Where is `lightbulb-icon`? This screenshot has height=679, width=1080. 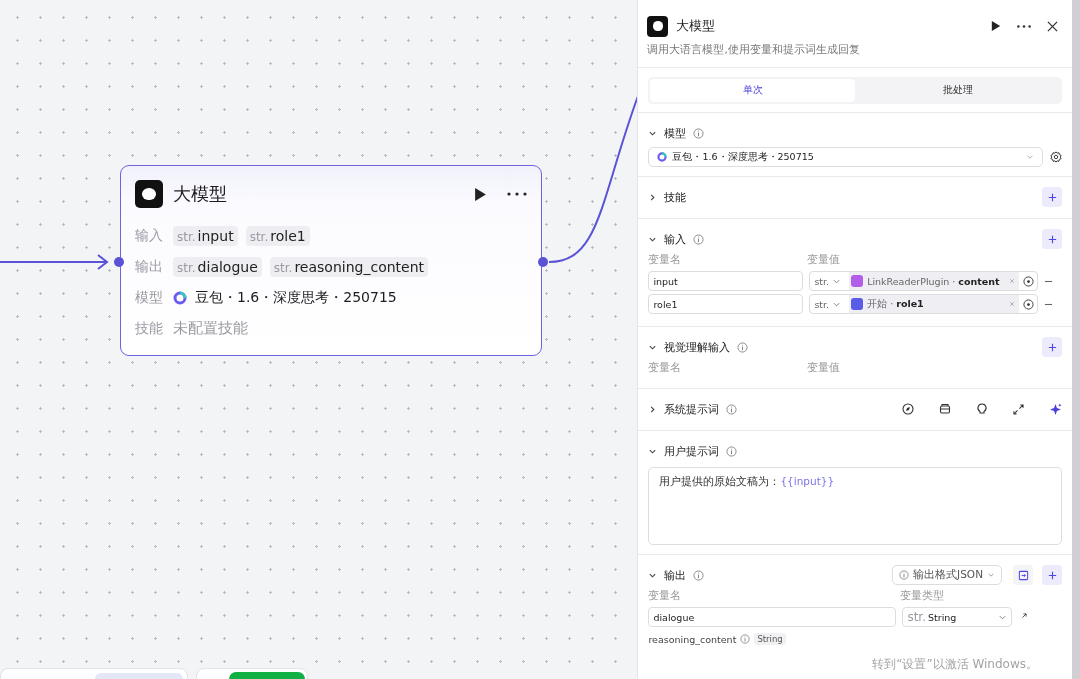
lightbulb-icon is located at coordinates (982, 409).